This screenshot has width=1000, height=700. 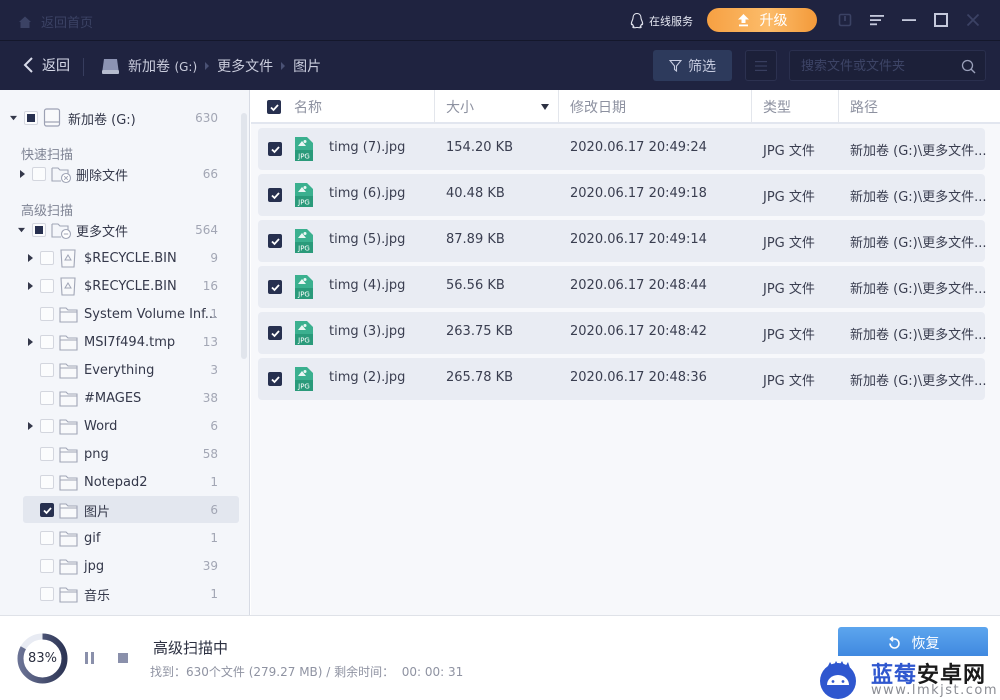 What do you see at coordinates (46, 65) in the screenshot?
I see `back-button: 返回` at bounding box center [46, 65].